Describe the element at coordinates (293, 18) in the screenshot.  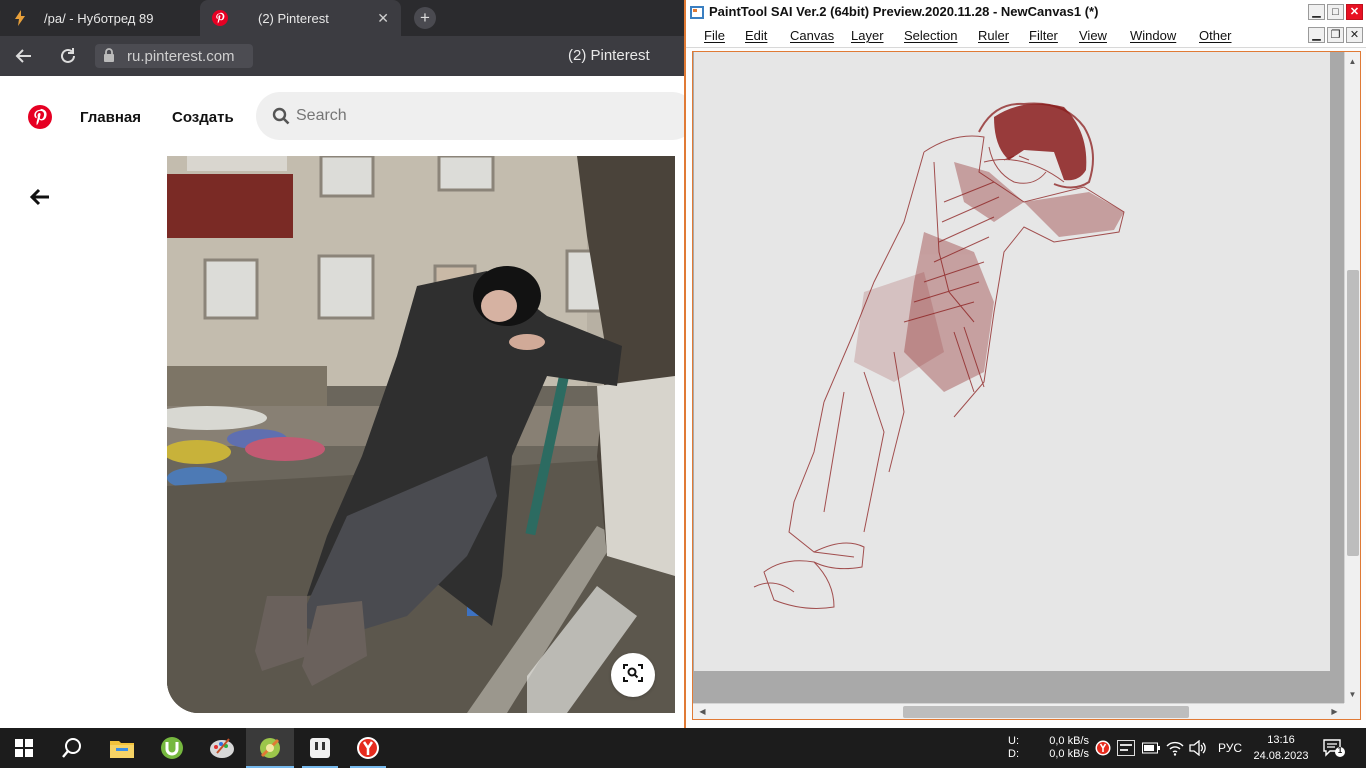
I see `tab-label: (2) Pinterest` at that location.